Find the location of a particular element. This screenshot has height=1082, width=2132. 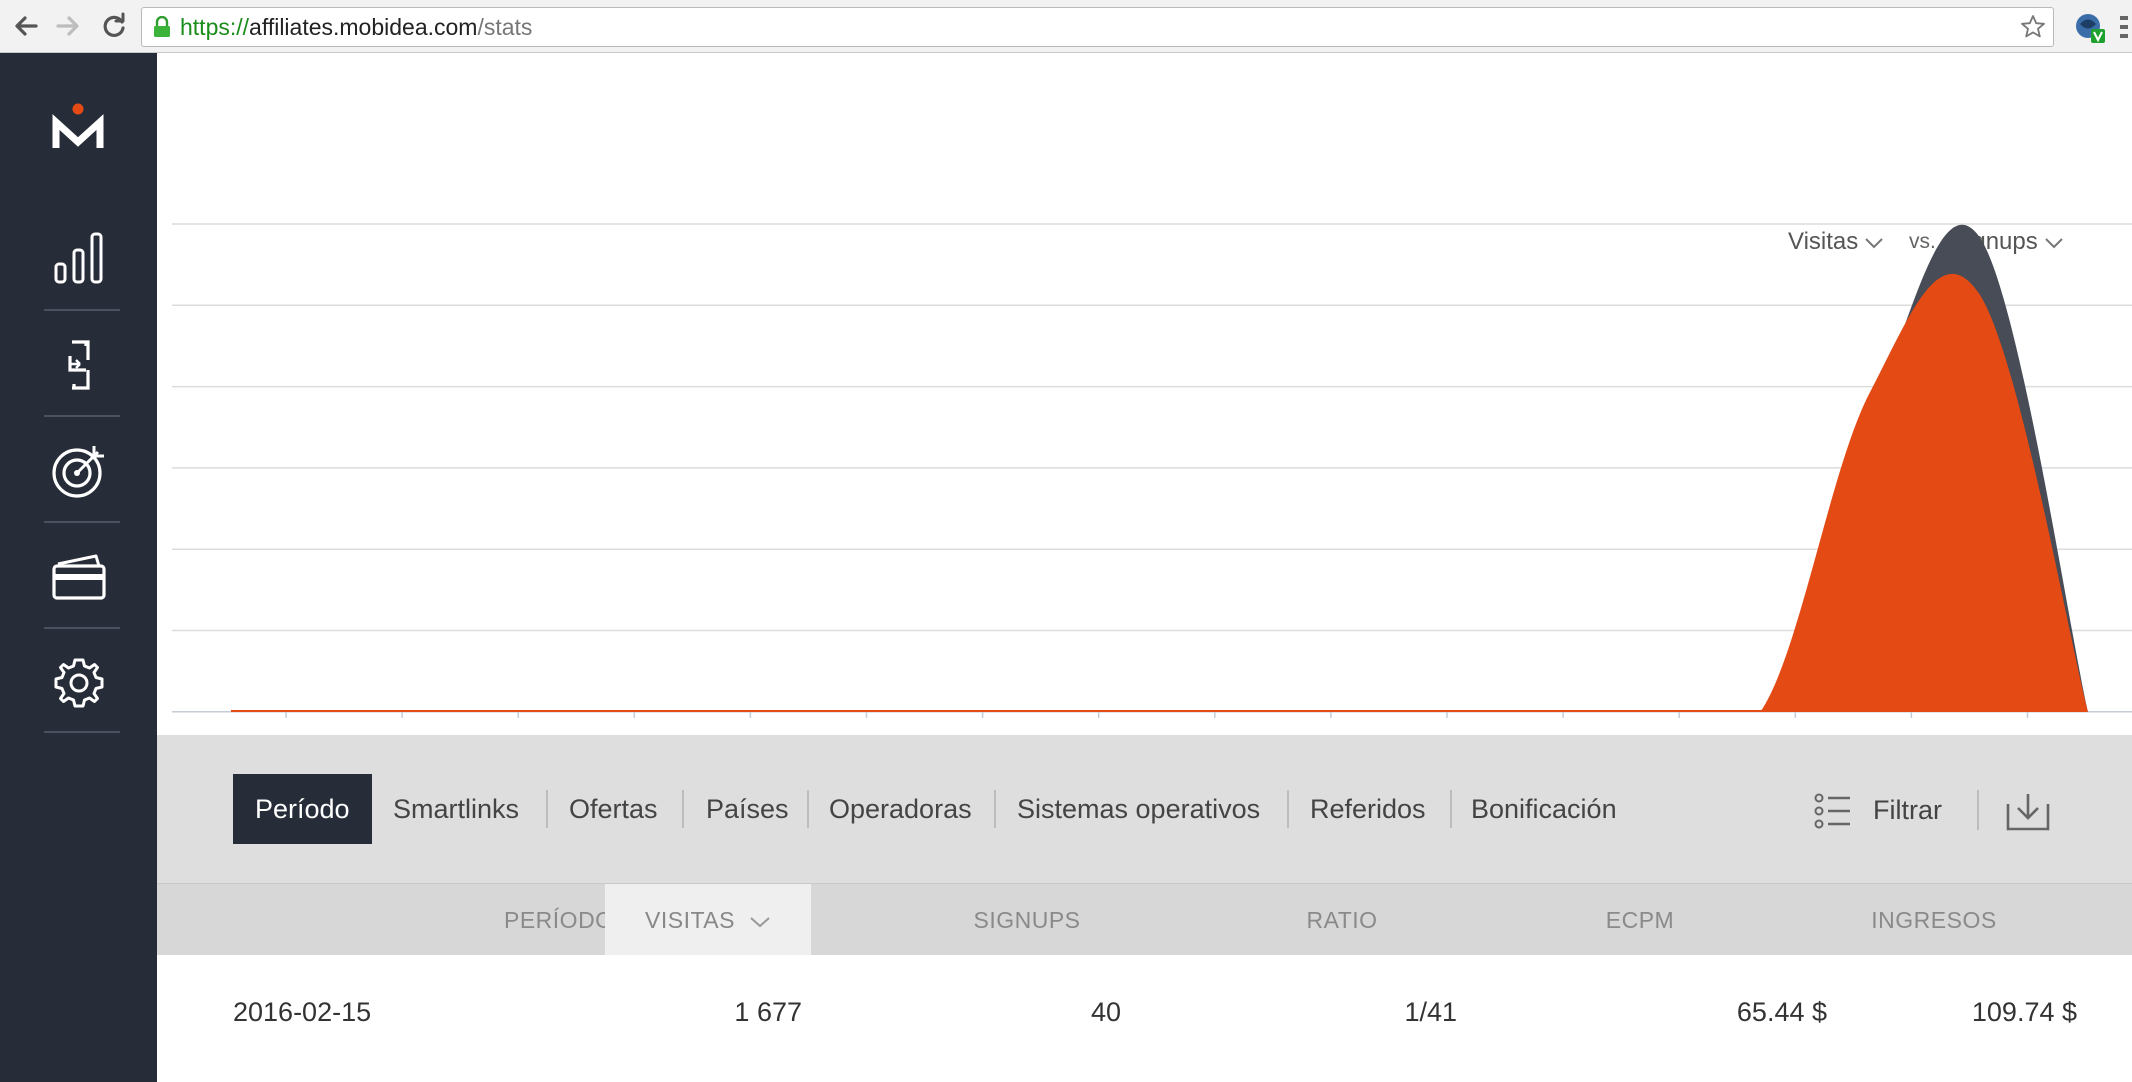

back-arrow-icon is located at coordinates (26, 26).